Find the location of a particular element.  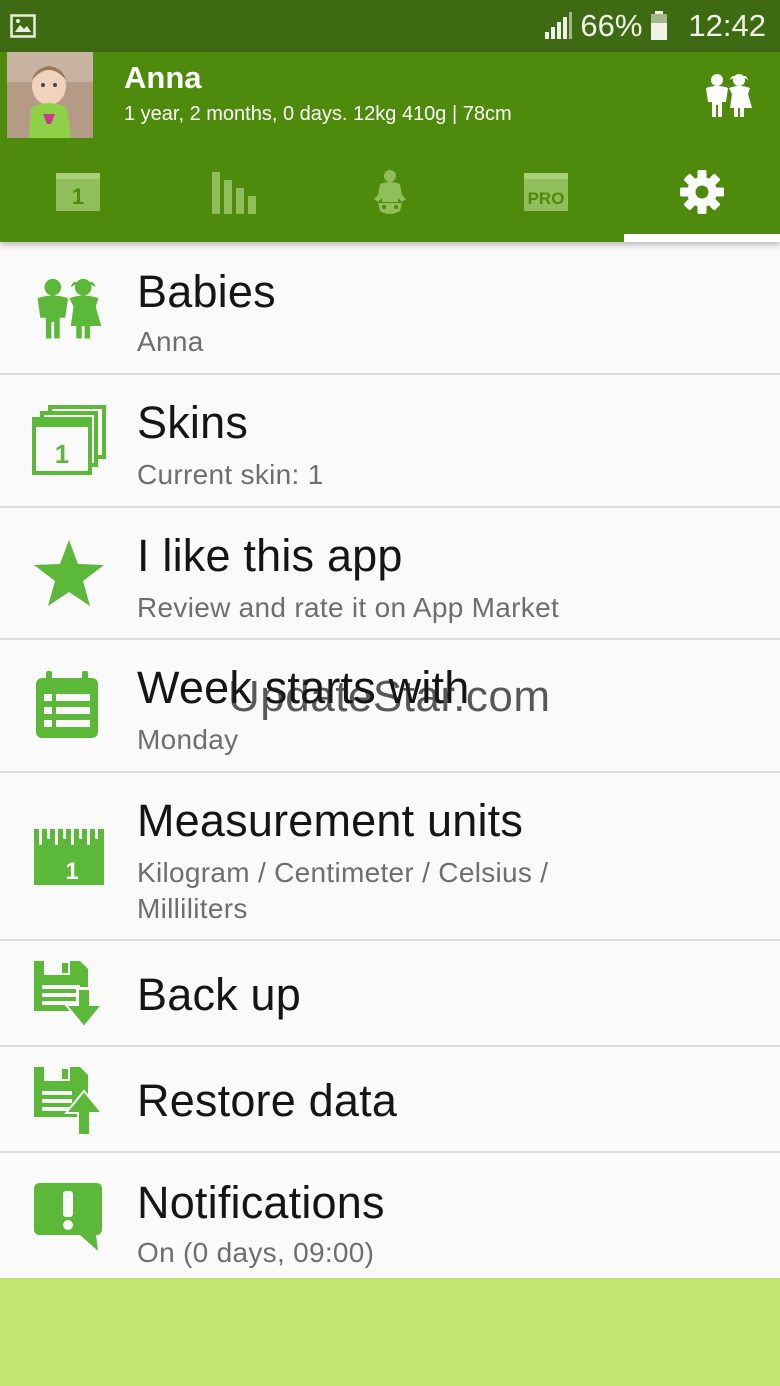

tab-pro: PRO is located at coordinates (546, 192).